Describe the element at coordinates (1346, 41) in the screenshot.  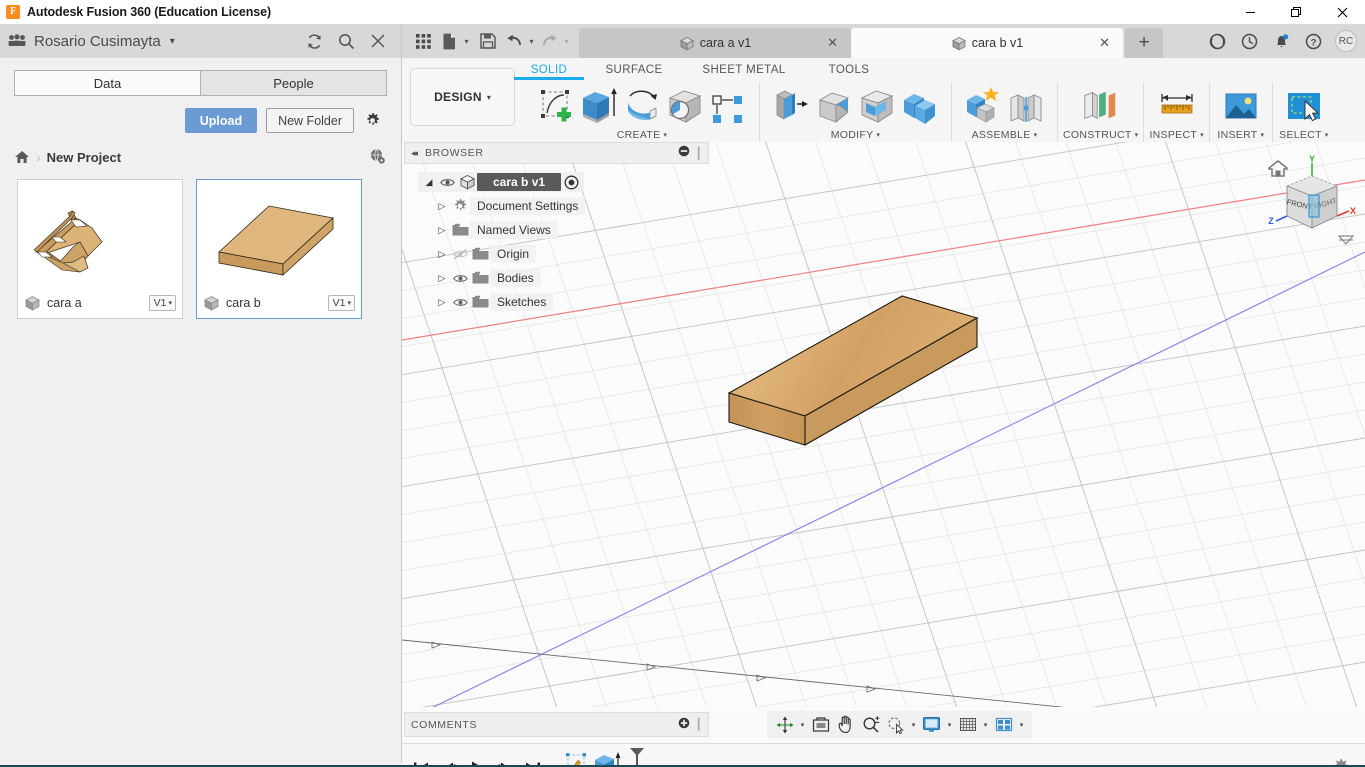
I see `avatar: RC` at that location.